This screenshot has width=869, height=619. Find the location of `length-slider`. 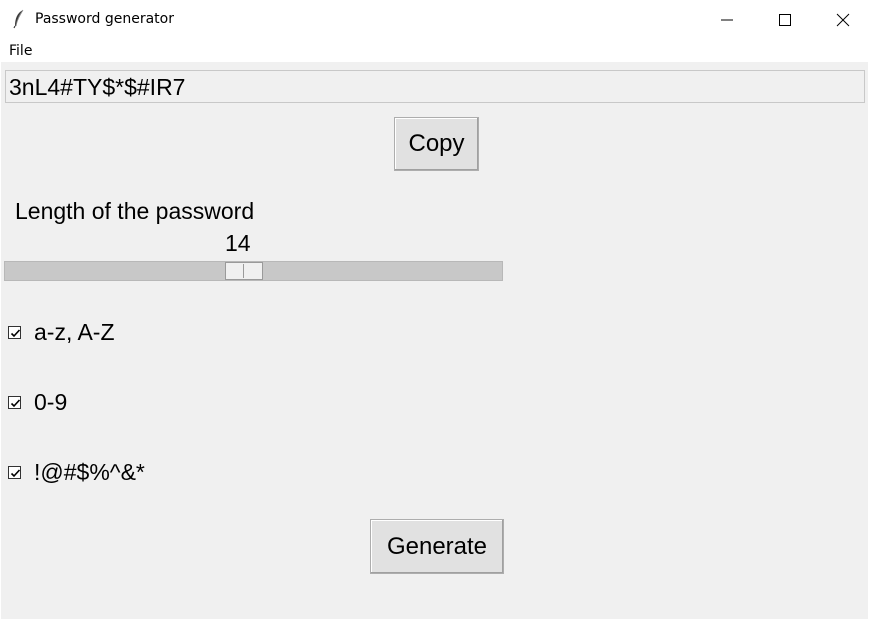

length-slider is located at coordinates (253, 271).